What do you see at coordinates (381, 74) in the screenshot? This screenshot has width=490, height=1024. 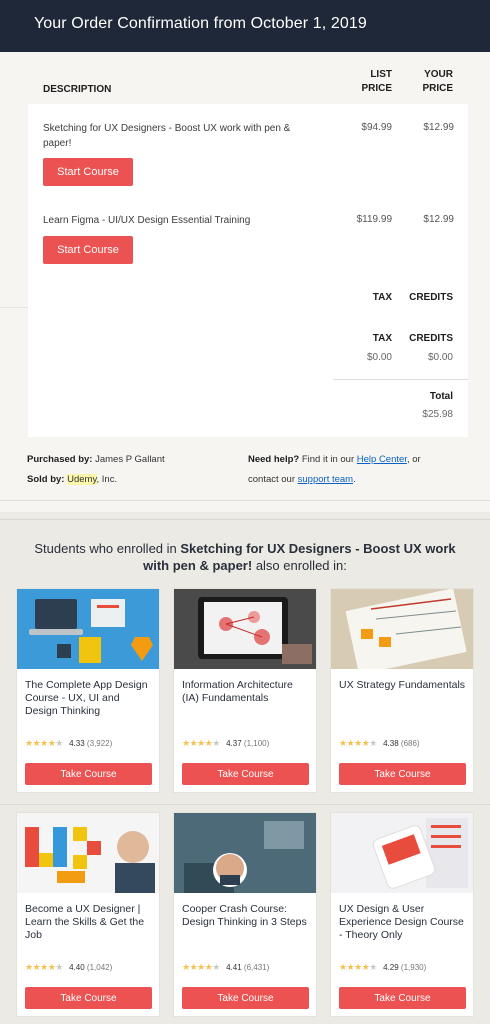 I see `col-list-price-line1: LIST` at bounding box center [381, 74].